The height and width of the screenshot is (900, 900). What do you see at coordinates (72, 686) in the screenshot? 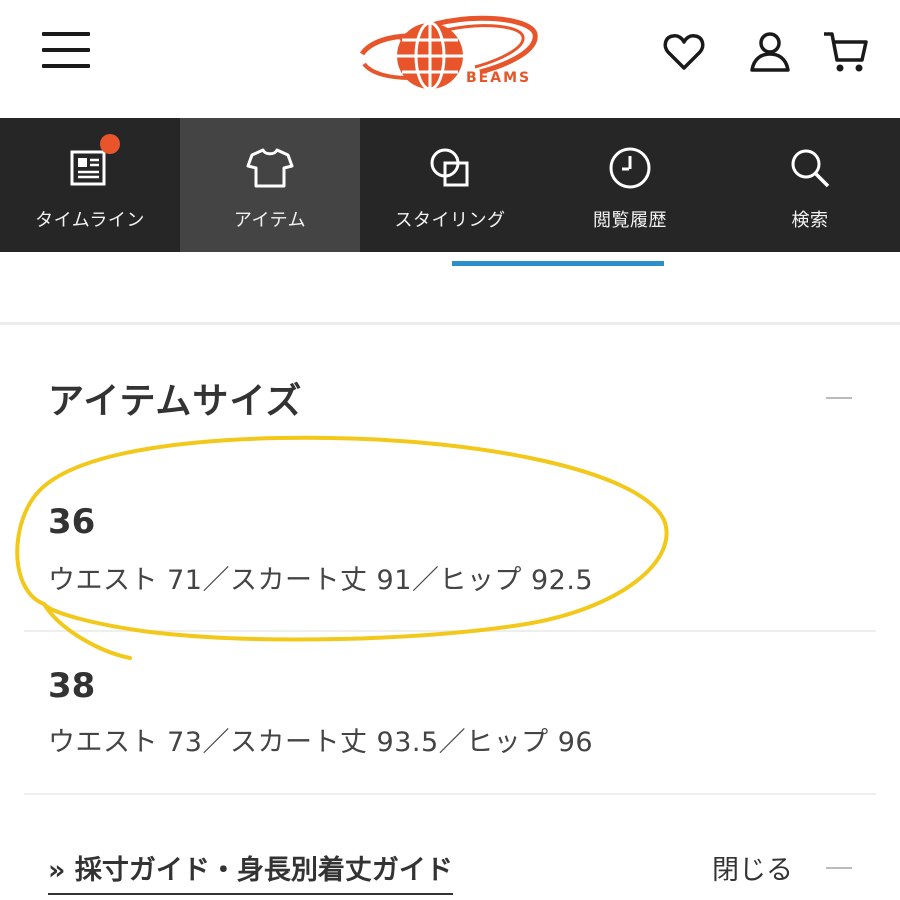
I see `size-label: 38` at bounding box center [72, 686].